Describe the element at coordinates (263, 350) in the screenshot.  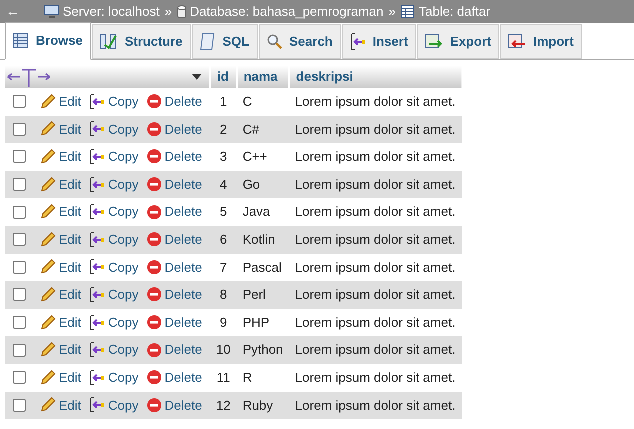
I see `table-cell: Python` at that location.